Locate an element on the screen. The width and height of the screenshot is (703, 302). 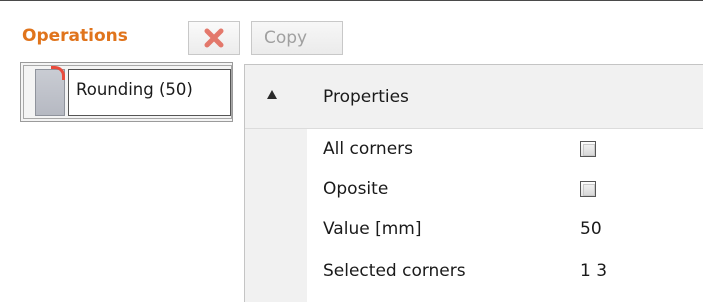
property-row-selected-corners: Selected corners 1 3 is located at coordinates (505, 271).